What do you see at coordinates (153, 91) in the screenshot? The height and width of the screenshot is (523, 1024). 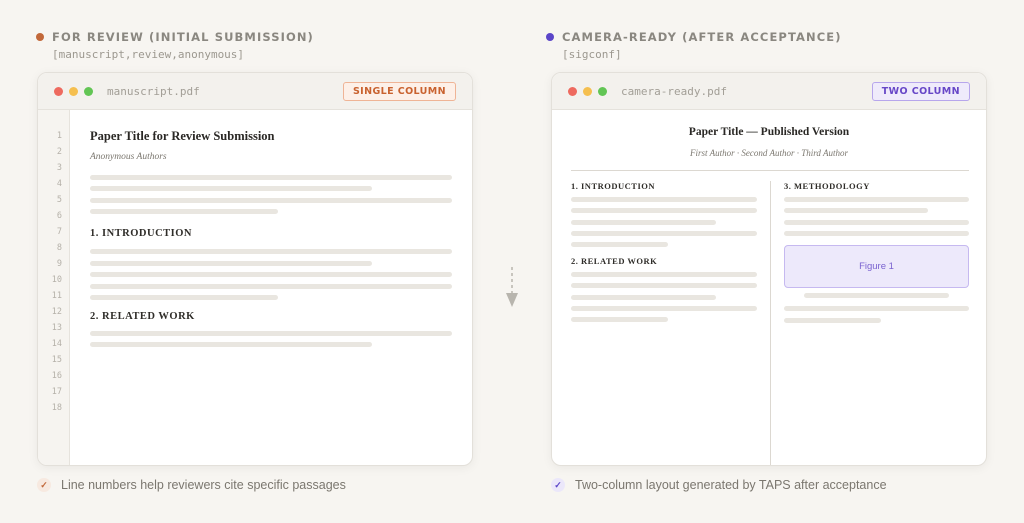 I see `review-filename: manuscript.pdf` at bounding box center [153, 91].